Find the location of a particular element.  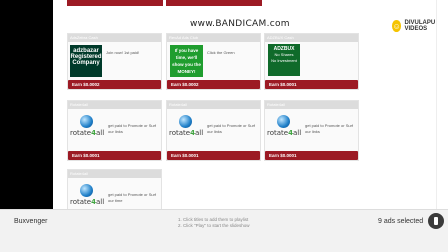

pause-icon is located at coordinates (436, 221).